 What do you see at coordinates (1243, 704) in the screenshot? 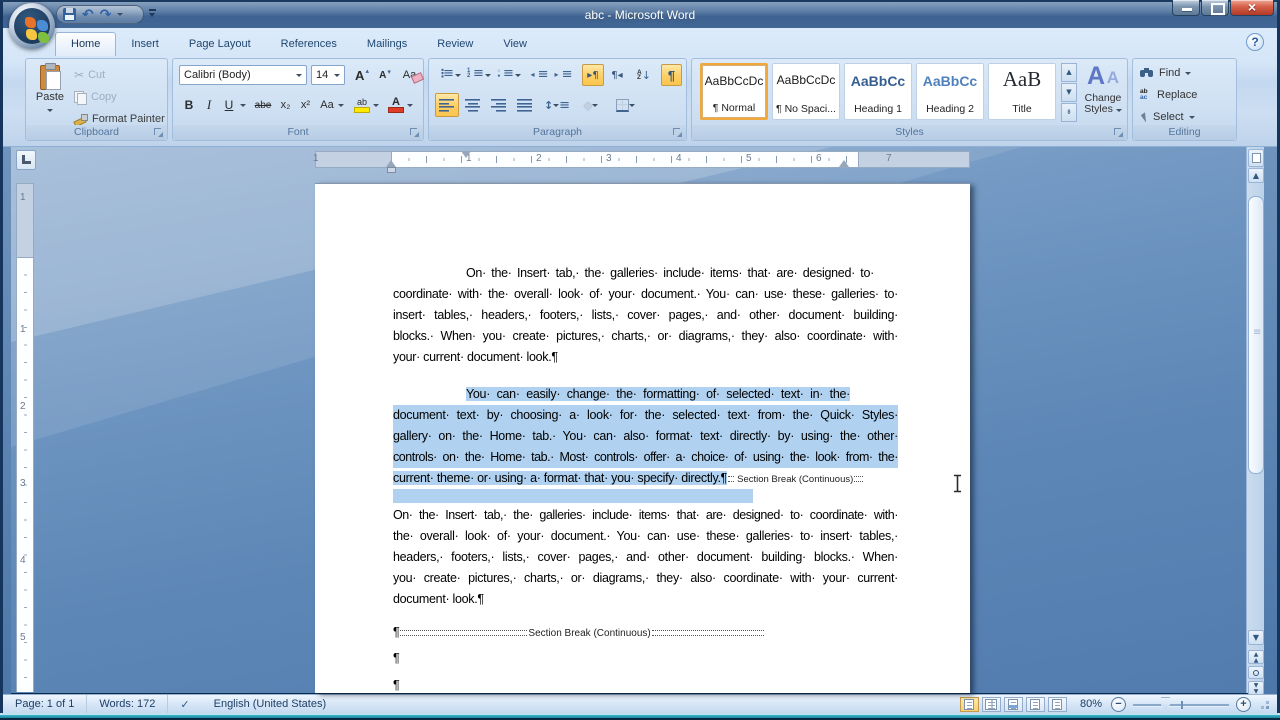
I see `zoom-in-icon: +` at bounding box center [1243, 704].